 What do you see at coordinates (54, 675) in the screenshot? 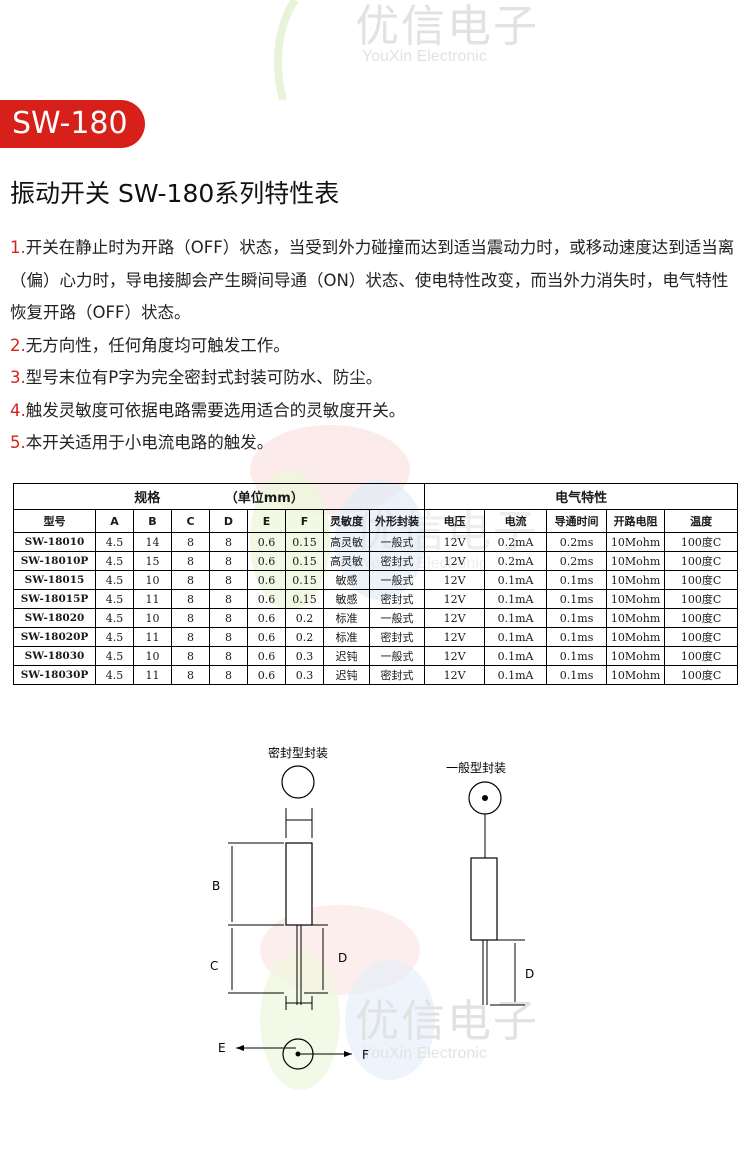
I see `model-cell: SW-18030P` at bounding box center [54, 675].